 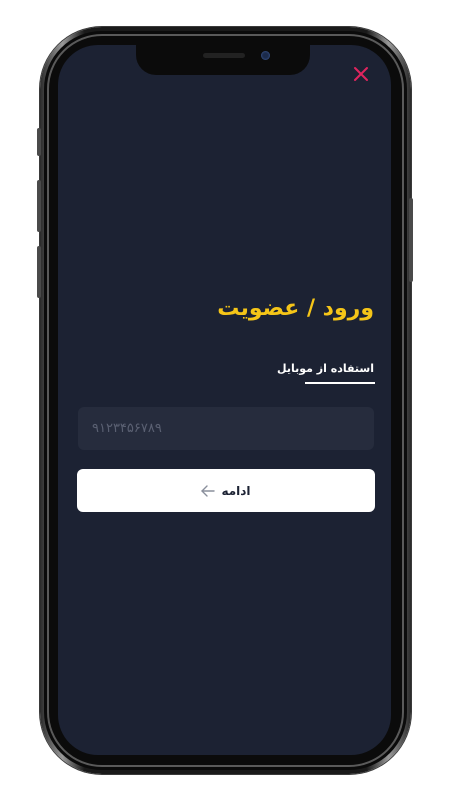 What do you see at coordinates (295, 308) in the screenshot?
I see `page-title: ورود / عضویت` at bounding box center [295, 308].